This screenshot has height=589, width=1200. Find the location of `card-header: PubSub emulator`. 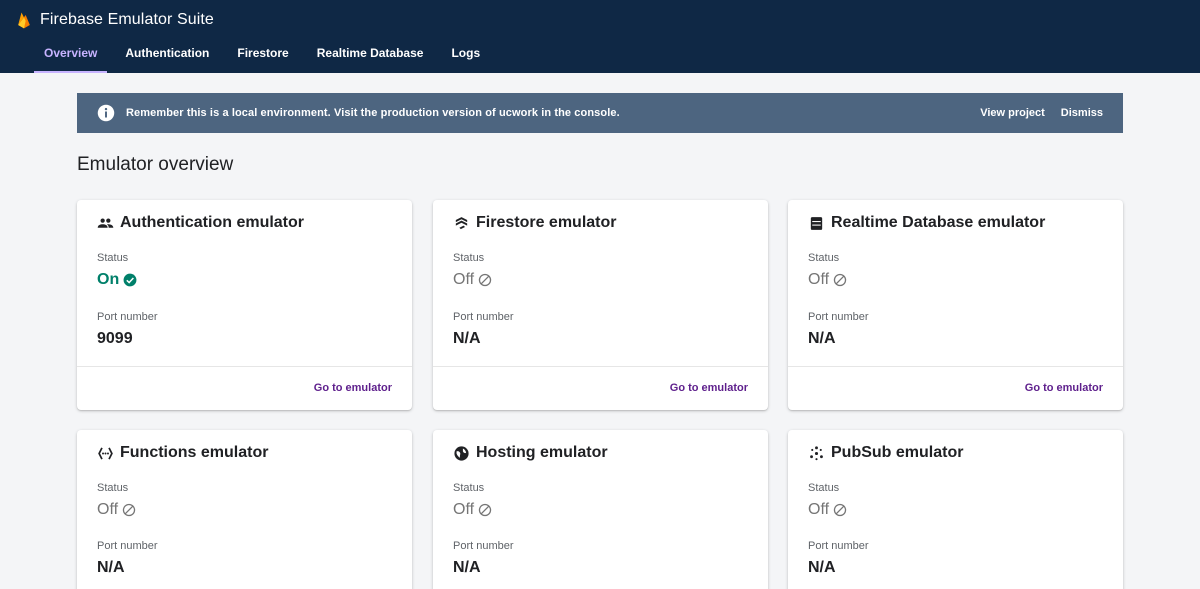

card-header: PubSub emulator is located at coordinates (885, 453).